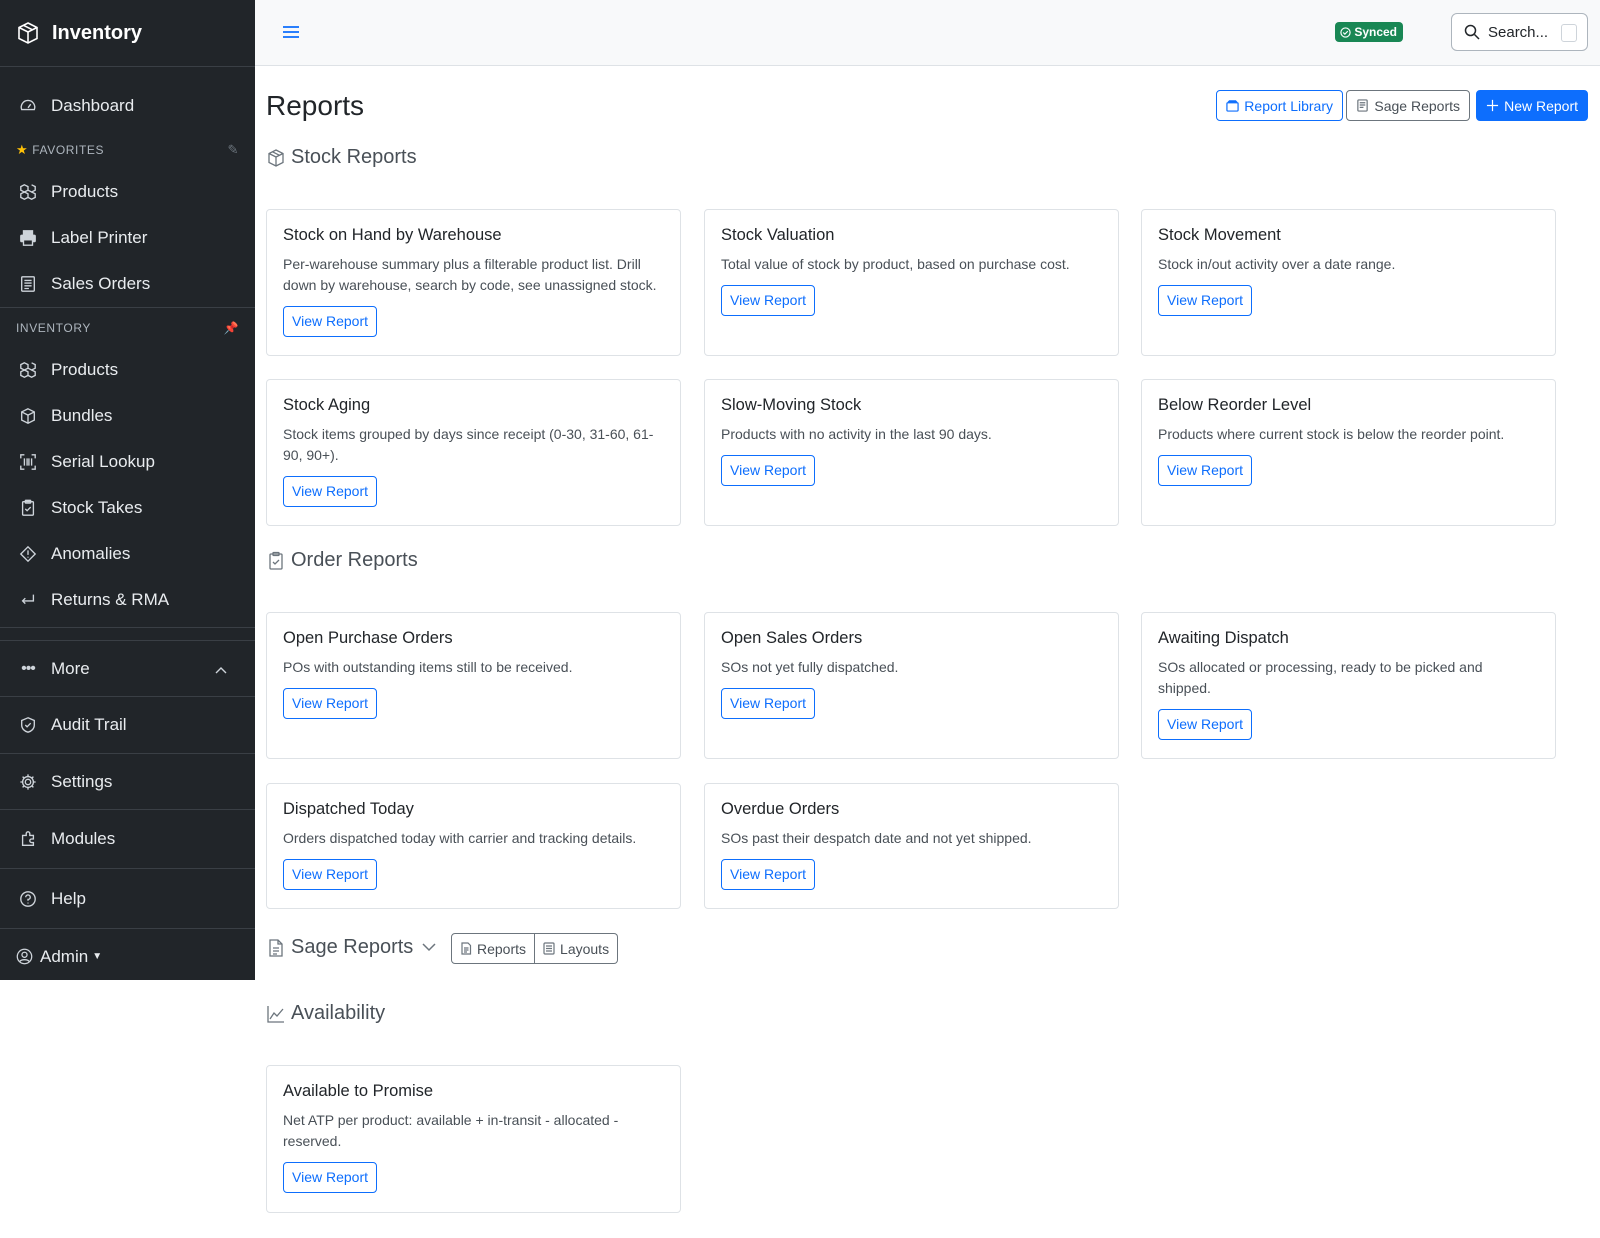 This screenshot has width=1600, height=1238. What do you see at coordinates (53, 328) in the screenshot?
I see `inventory-label: INVENTORY` at bounding box center [53, 328].